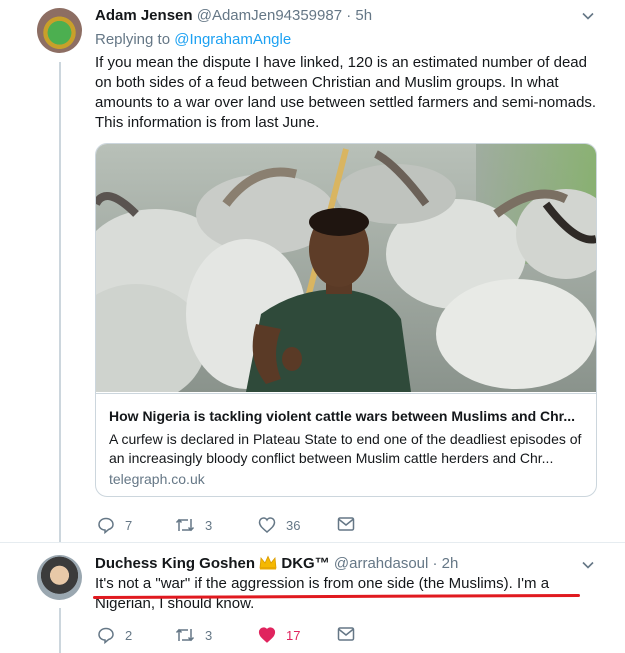 The width and height of the screenshot is (625, 653). Describe the element at coordinates (129, 525) in the screenshot. I see `reply-count: 7` at that location.